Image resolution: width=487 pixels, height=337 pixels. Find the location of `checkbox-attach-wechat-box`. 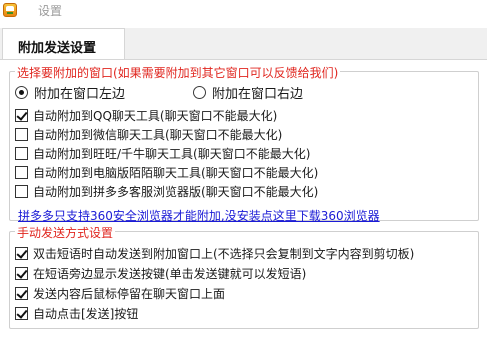

checkbox-attach-wechat-box is located at coordinates (21, 134).